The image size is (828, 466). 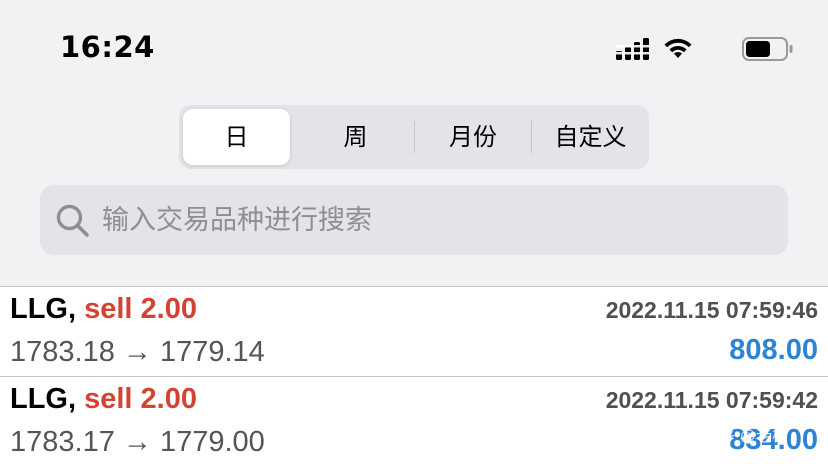 What do you see at coordinates (236, 137) in the screenshot?
I see `segment-day: 日` at bounding box center [236, 137].